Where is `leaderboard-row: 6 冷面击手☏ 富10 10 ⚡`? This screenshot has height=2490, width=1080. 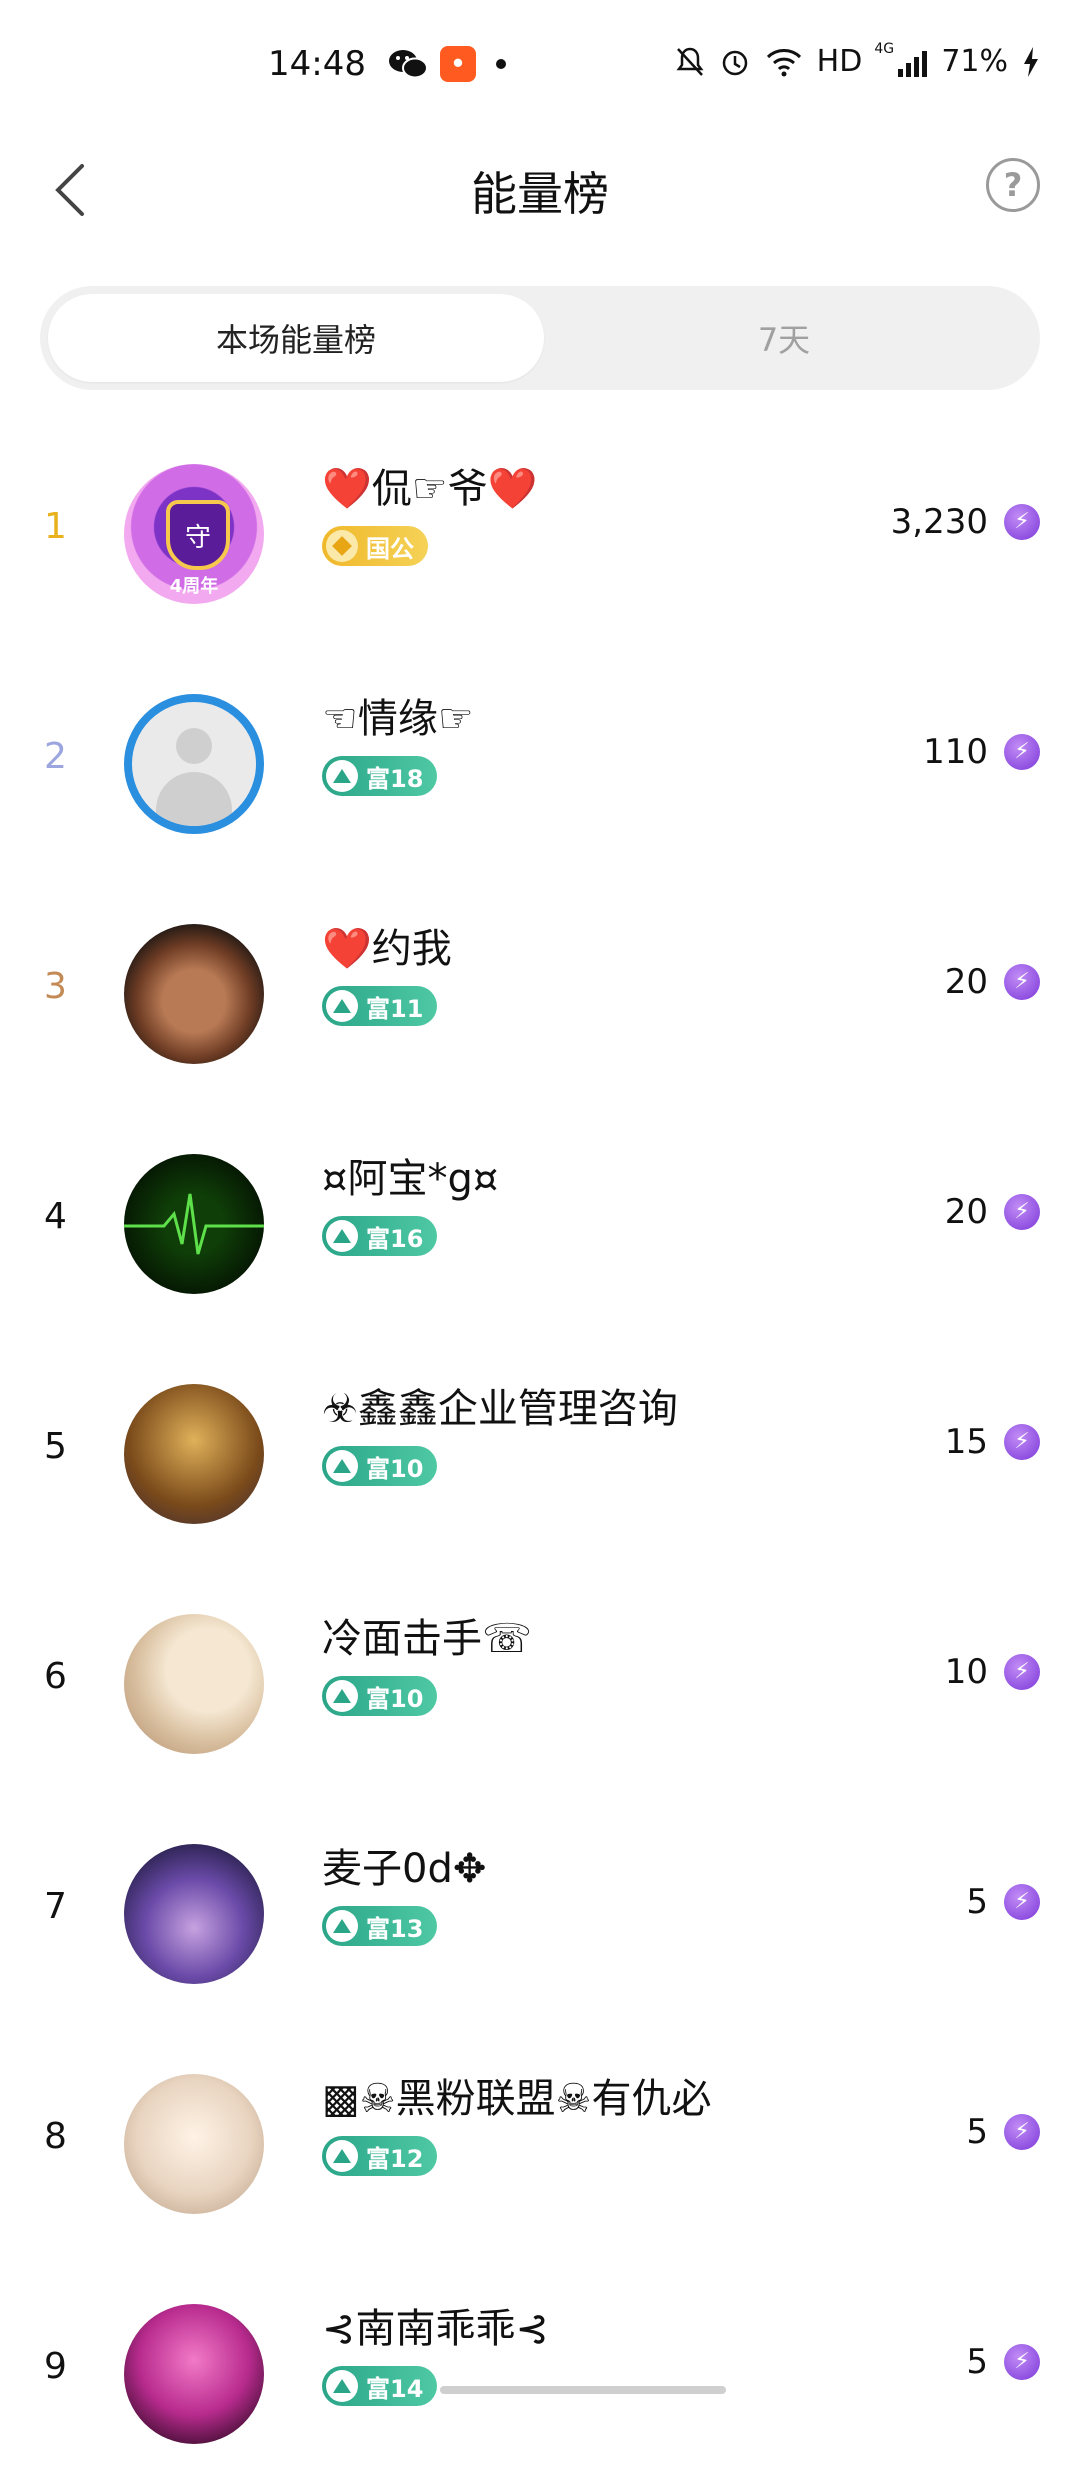
leaderboard-row: 6 冷面击手☏ 富10 10 ⚡ is located at coordinates (540, 1685).